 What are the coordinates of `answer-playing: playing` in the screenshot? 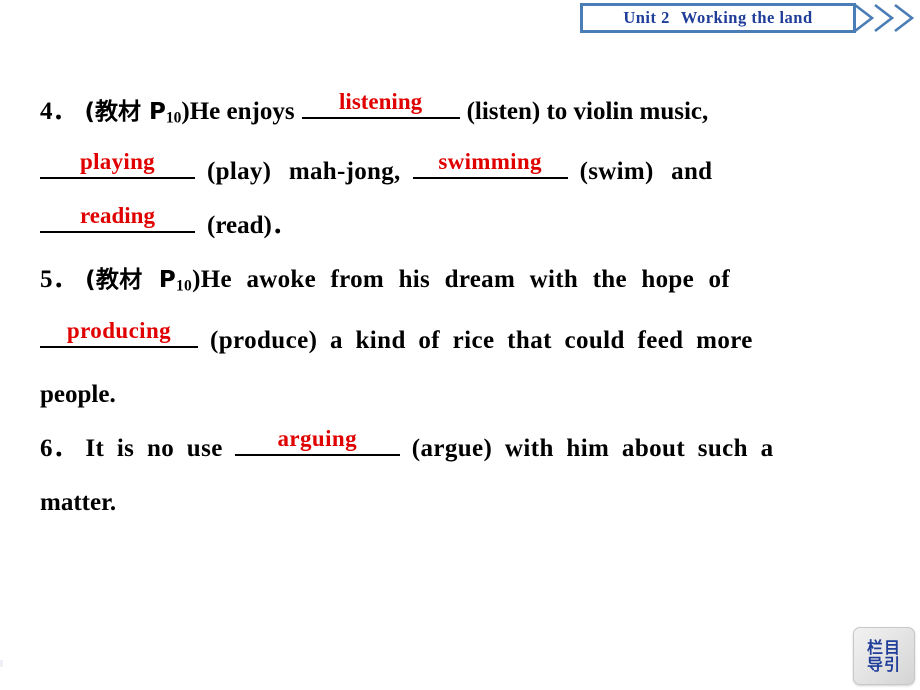 It's located at (117, 162).